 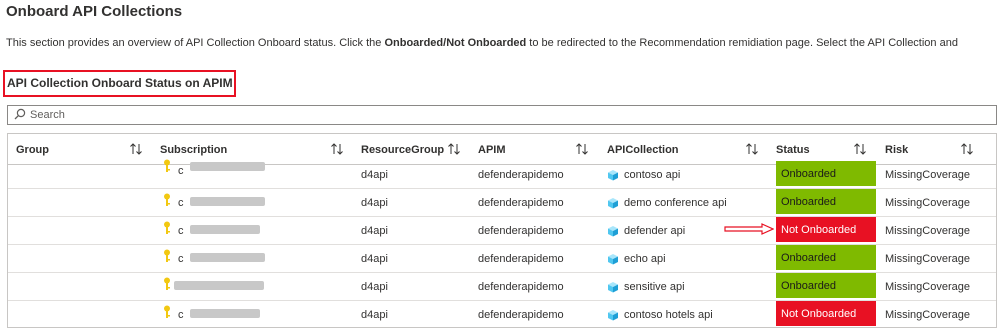 What do you see at coordinates (655, 230) in the screenshot?
I see `apicollection-label: defender api` at bounding box center [655, 230].